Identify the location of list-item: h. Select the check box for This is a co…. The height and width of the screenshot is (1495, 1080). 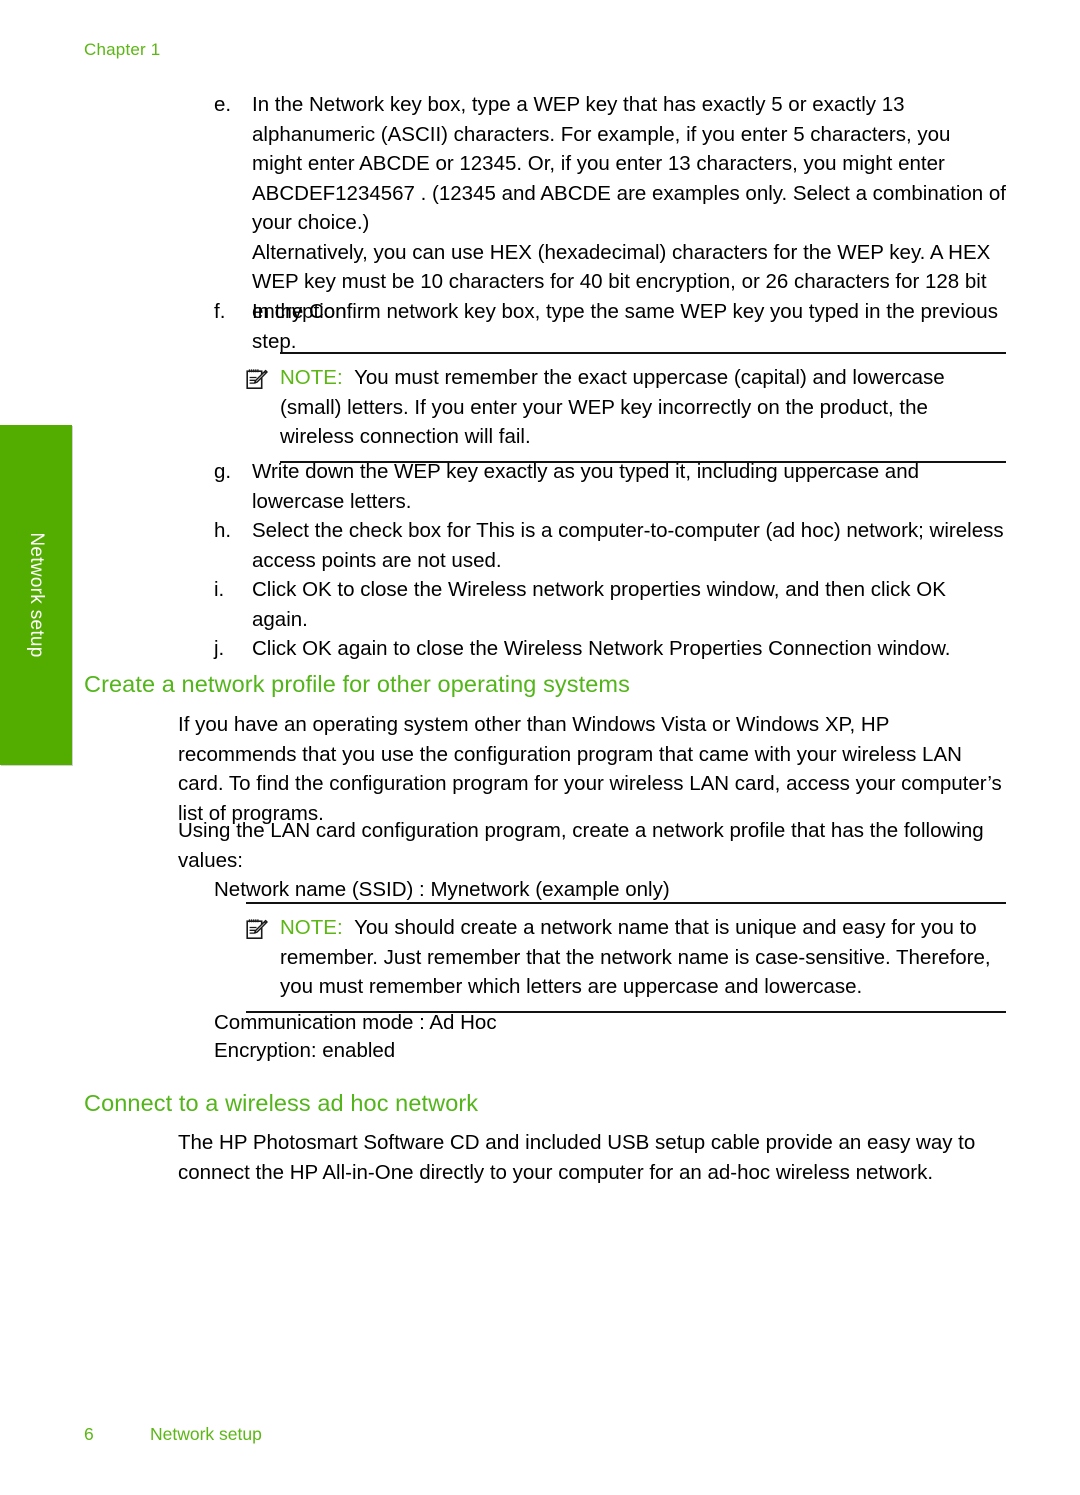
(610, 545).